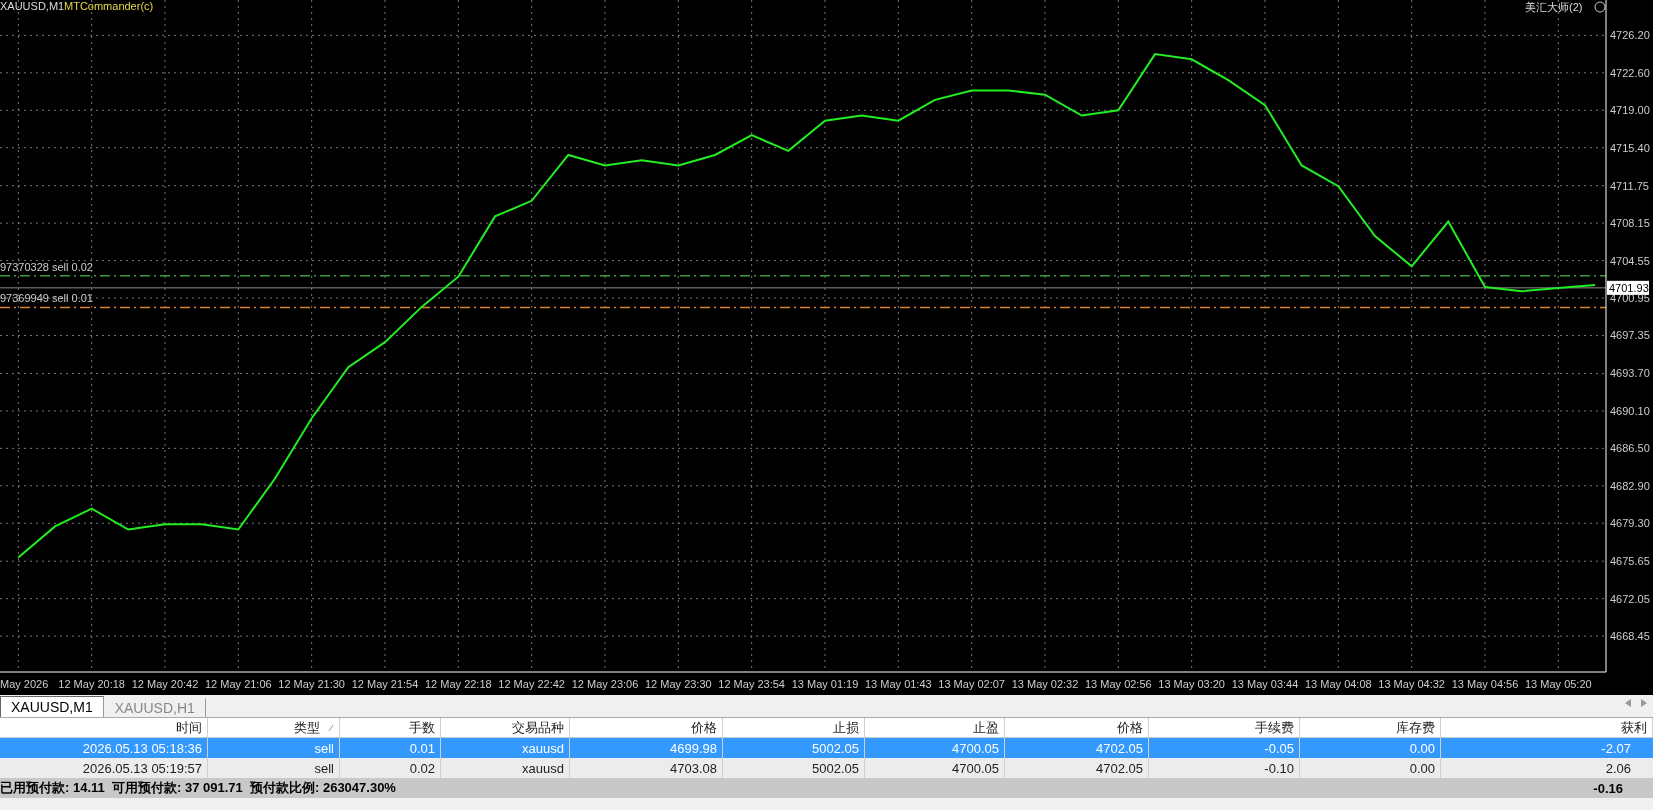 The image size is (1653, 810). I want to click on sort-icon, so click(331, 727).